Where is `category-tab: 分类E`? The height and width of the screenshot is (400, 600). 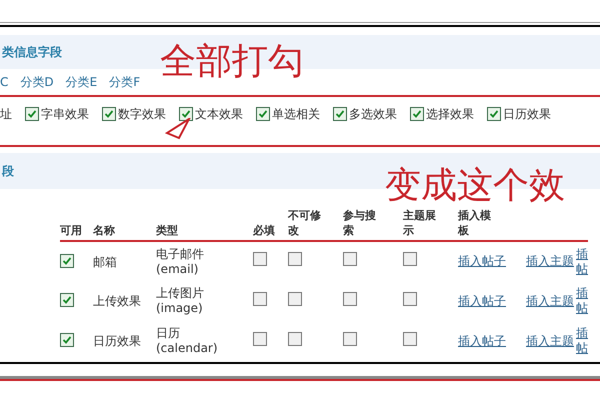
category-tab: 分类E is located at coordinates (82, 82).